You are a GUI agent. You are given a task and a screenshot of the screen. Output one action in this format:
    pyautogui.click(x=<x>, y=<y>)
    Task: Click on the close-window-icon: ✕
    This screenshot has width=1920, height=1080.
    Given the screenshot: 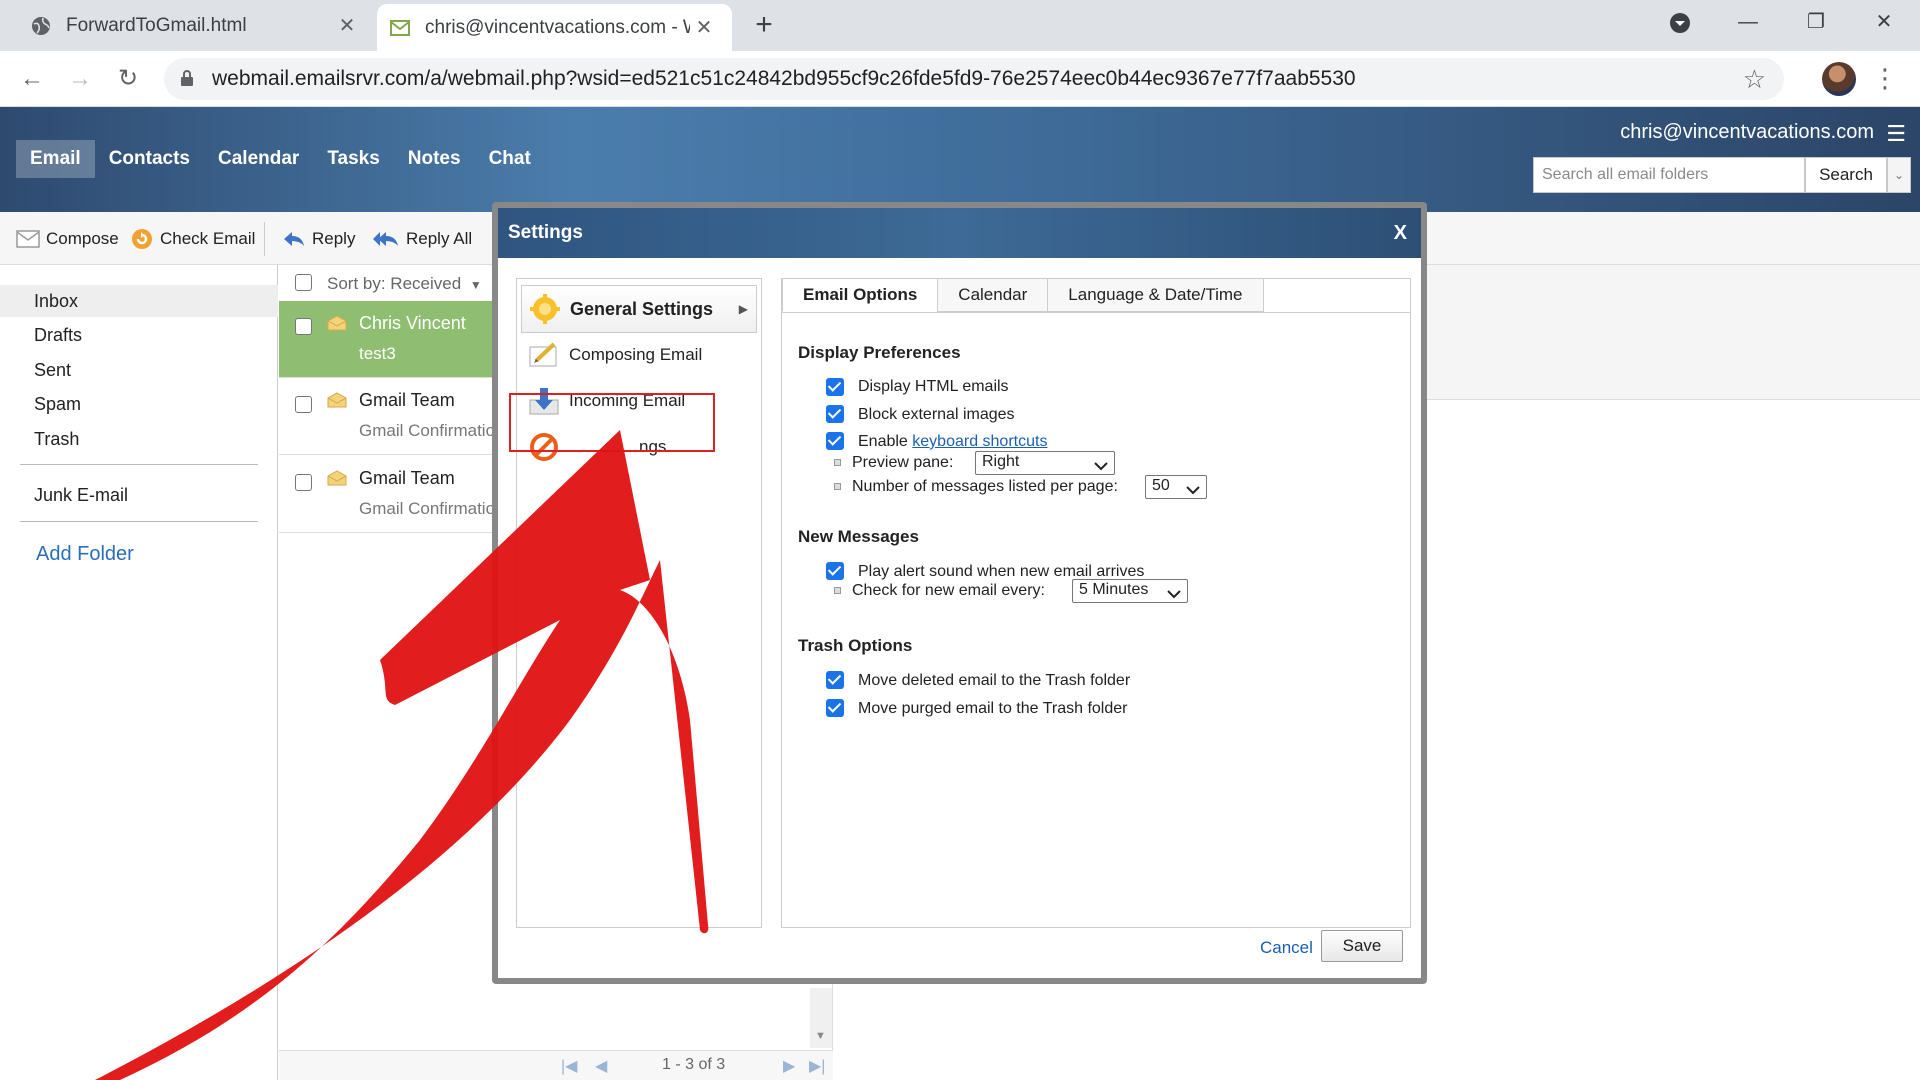 What is the action you would take?
    pyautogui.click(x=1884, y=23)
    